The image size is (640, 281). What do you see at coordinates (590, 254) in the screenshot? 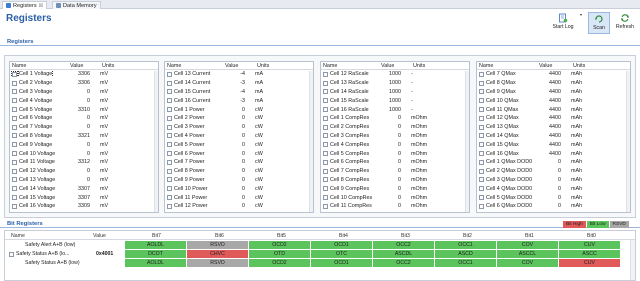
I see `bit-cell: ASCC` at bounding box center [590, 254].